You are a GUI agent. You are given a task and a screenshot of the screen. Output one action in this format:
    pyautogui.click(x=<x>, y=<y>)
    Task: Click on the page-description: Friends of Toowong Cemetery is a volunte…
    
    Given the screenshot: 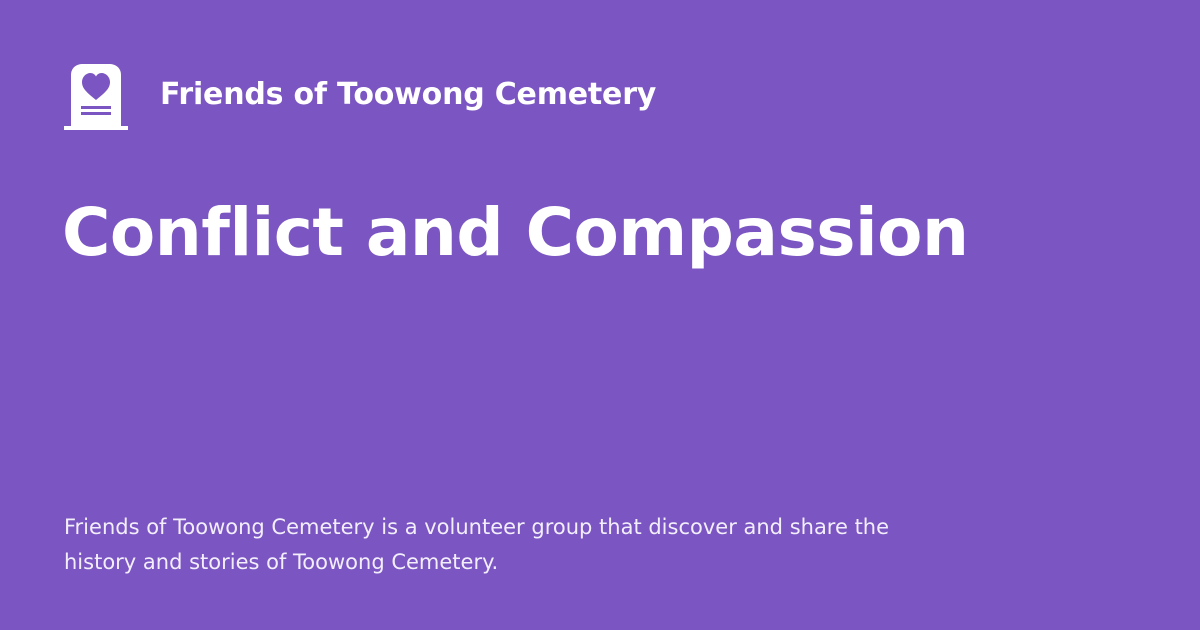 What is the action you would take?
    pyautogui.click(x=477, y=544)
    